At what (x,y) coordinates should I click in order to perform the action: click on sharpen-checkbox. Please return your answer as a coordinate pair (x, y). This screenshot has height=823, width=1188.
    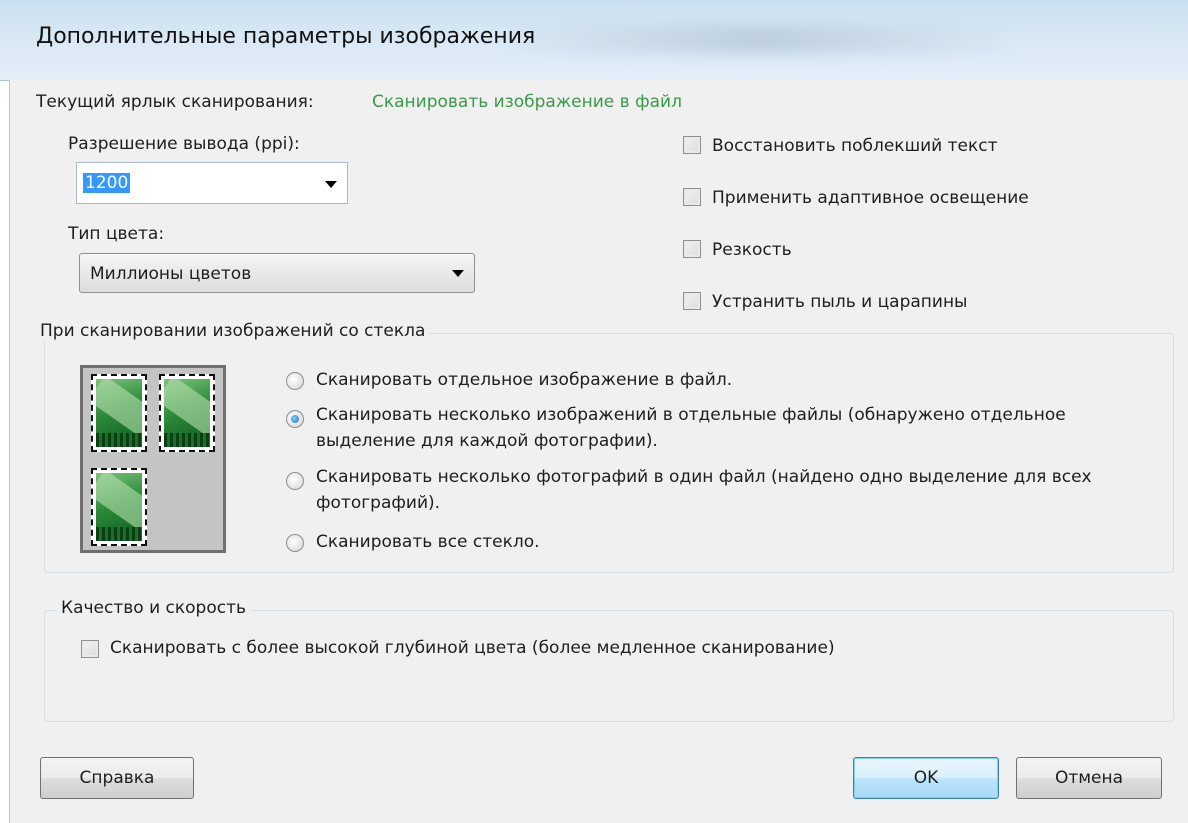
    Looking at the image, I should click on (692, 249).